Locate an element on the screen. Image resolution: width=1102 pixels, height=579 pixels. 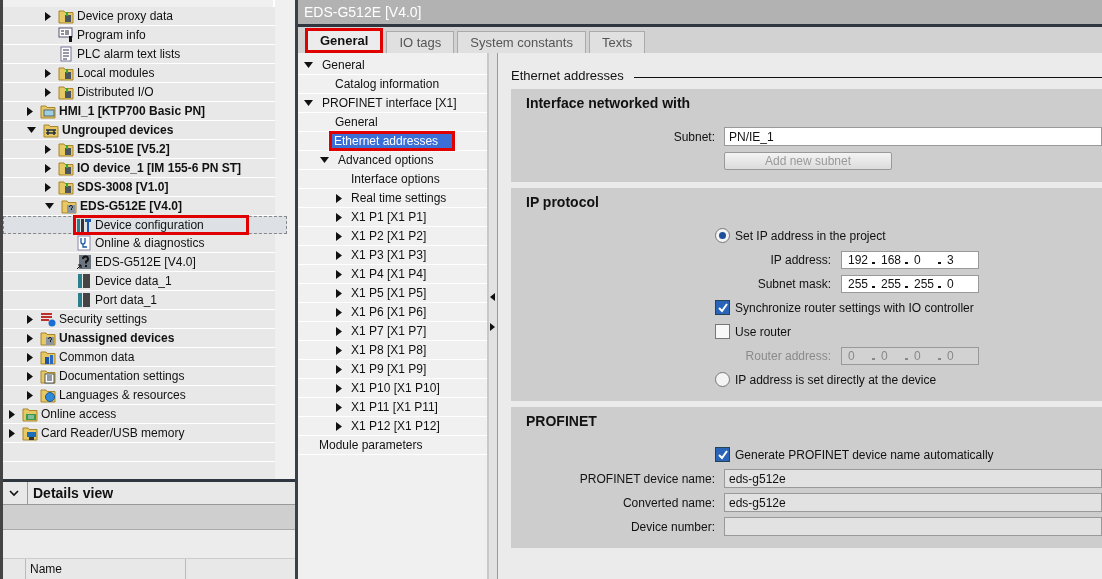
nav-item: Ethernet addresses is located at coordinates (392, 141).